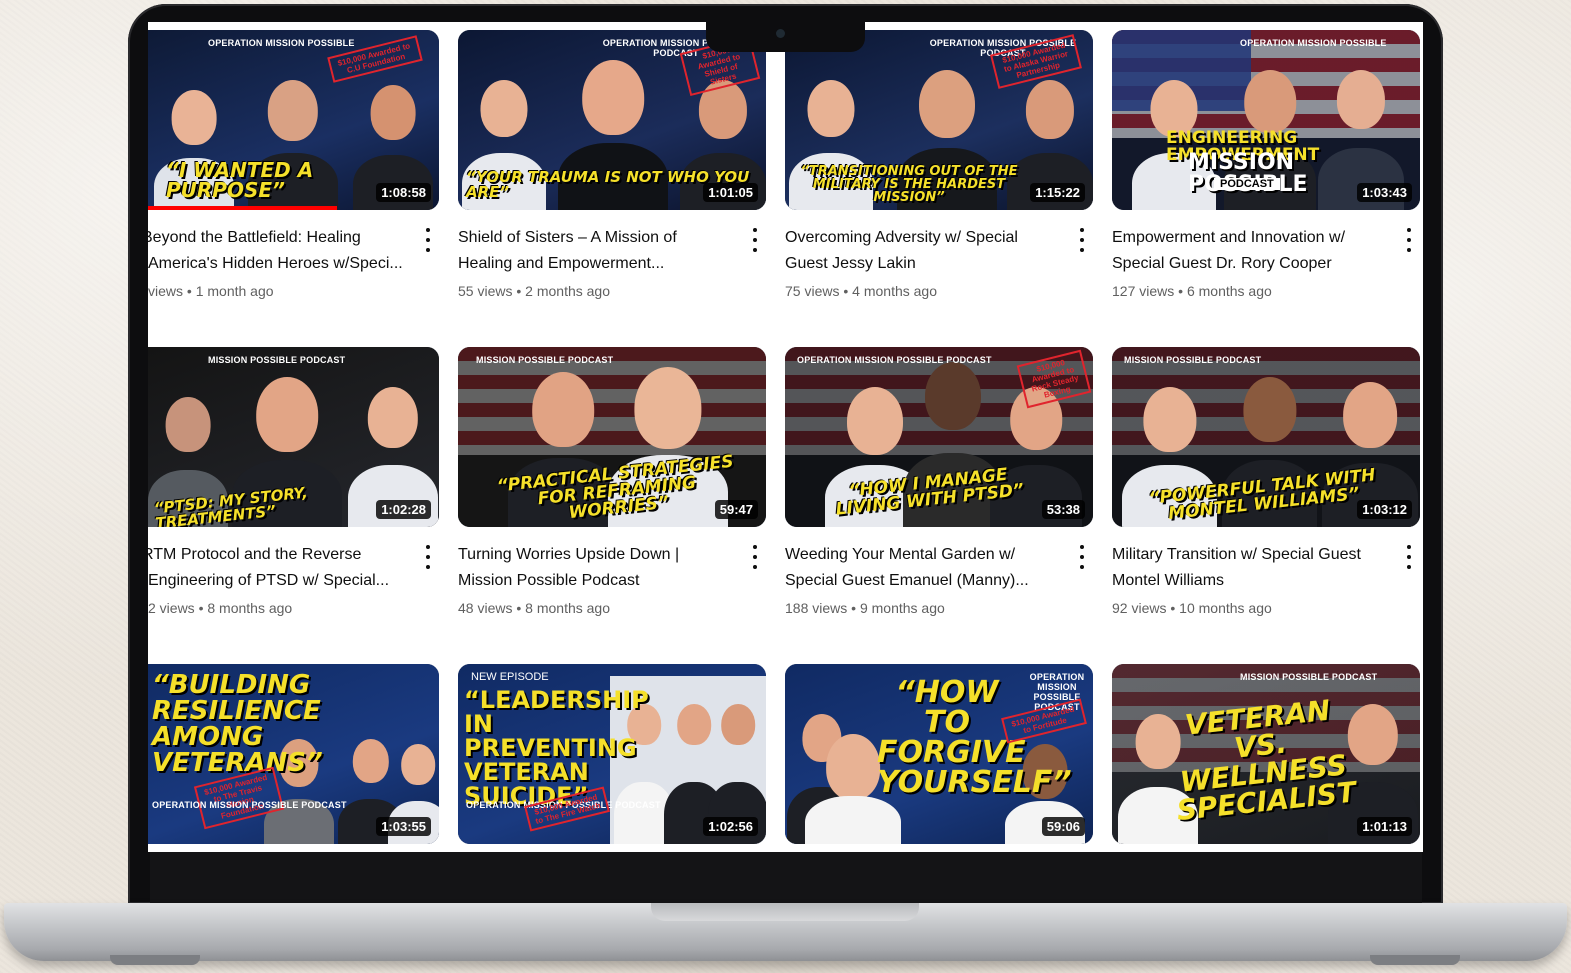  What do you see at coordinates (1063, 826) in the screenshot?
I see `video-duration-badge: 59:06` at bounding box center [1063, 826].